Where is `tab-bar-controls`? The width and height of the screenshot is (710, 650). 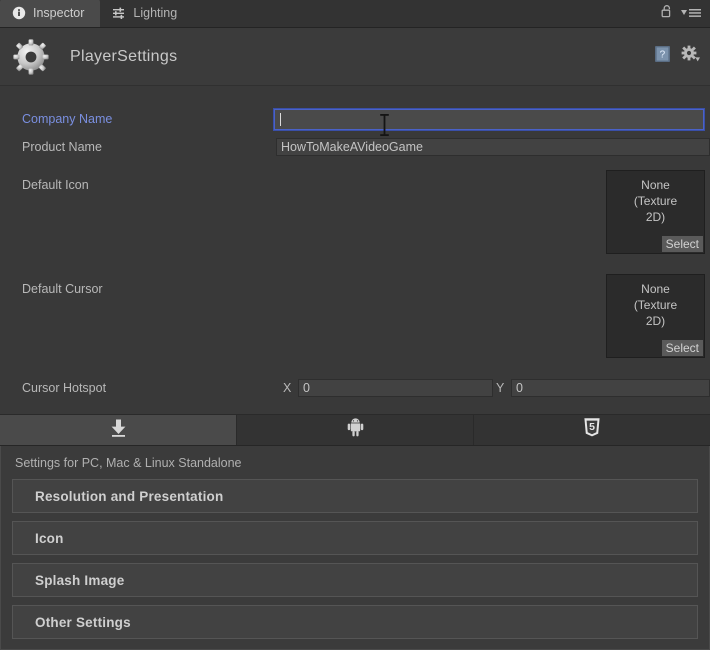 tab-bar-controls is located at coordinates (685, 13).